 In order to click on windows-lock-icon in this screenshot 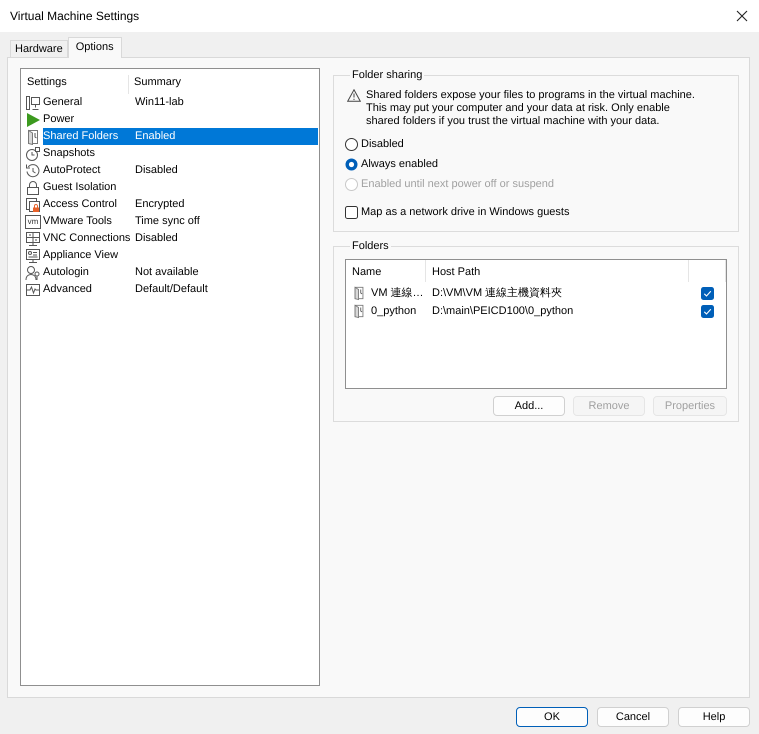, I will do `click(33, 204)`.